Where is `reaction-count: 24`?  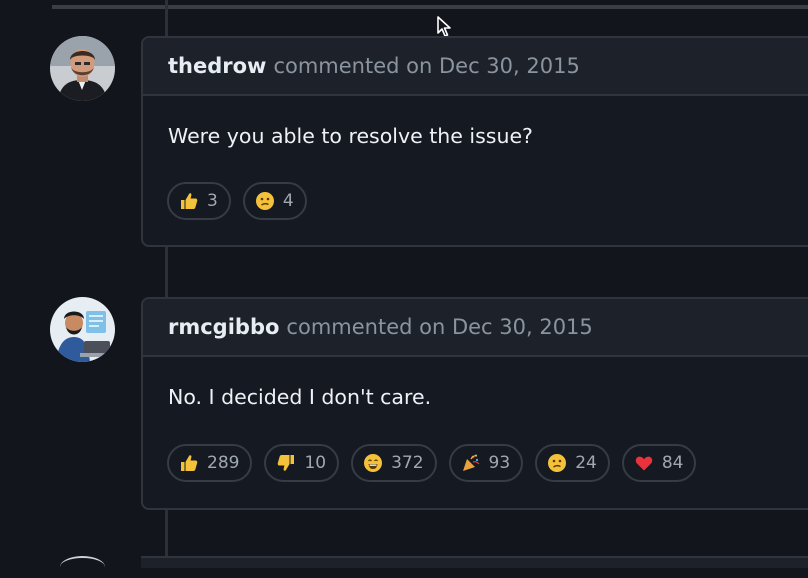
reaction-count: 24 is located at coordinates (586, 463).